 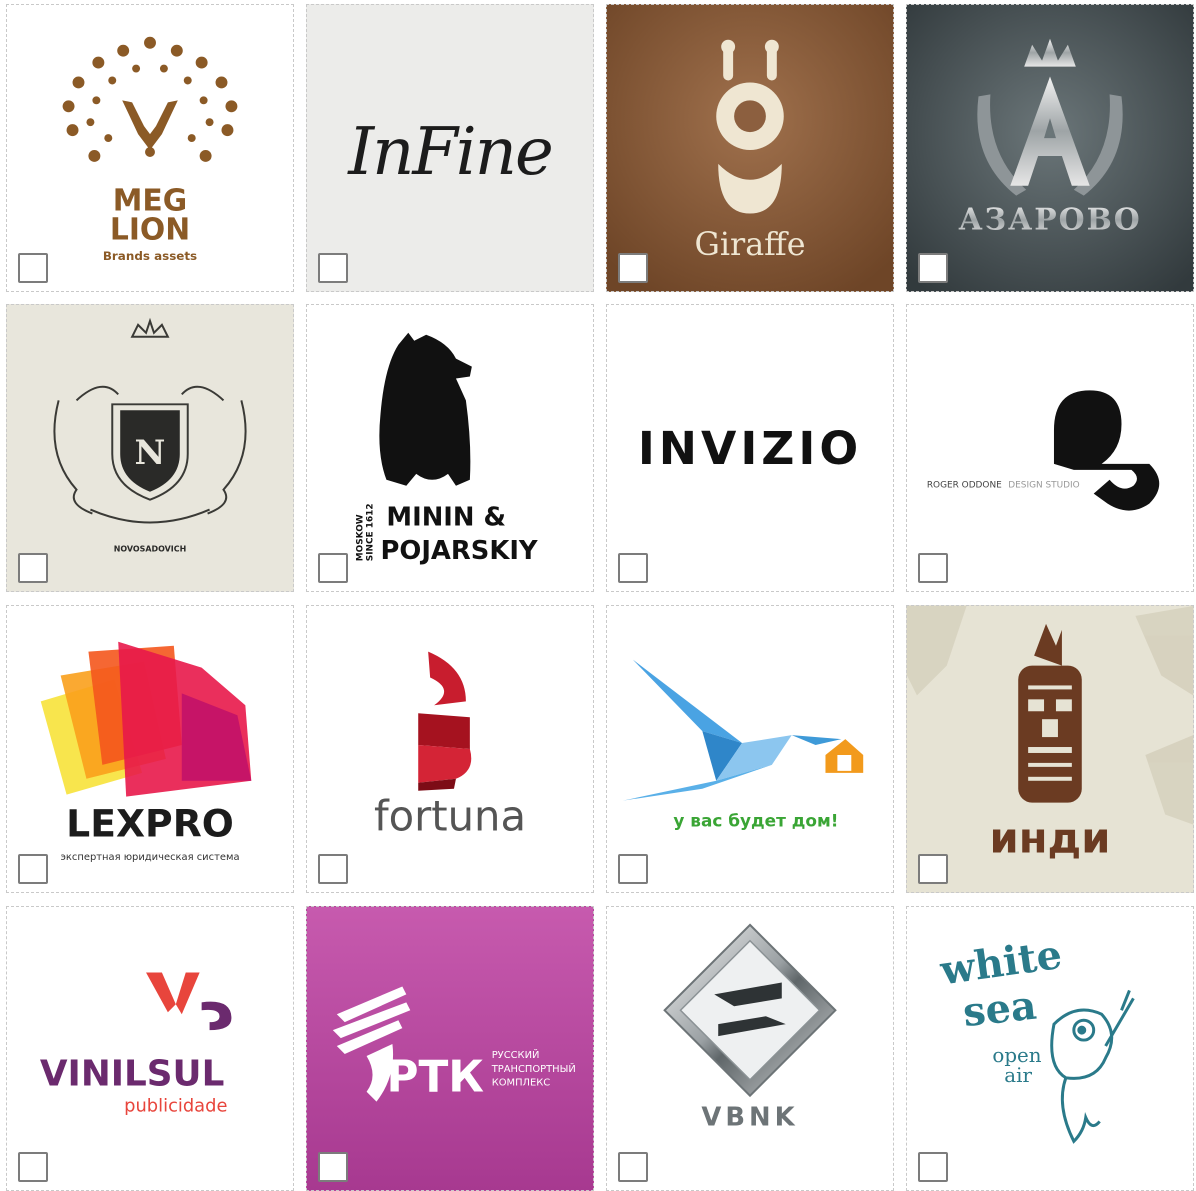 I want to click on select-checkbox-azarovo, so click(x=933, y=268).